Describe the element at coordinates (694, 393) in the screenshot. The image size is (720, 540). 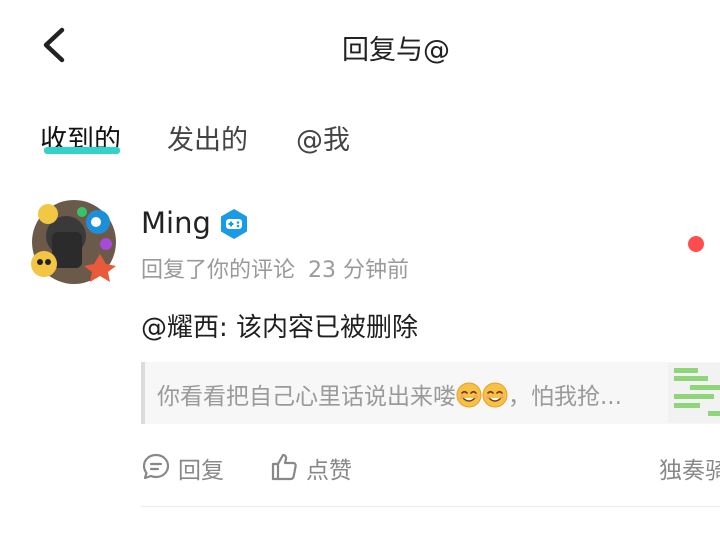
I see `quoted-thumbnail` at that location.